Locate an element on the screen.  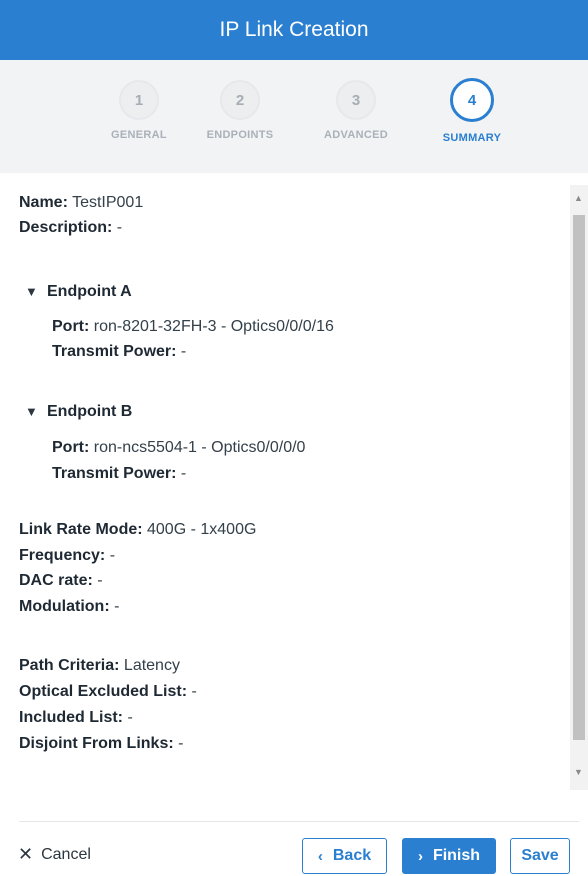
endpoint-b-toggle: ▼ Endpoint B is located at coordinates (78, 411).